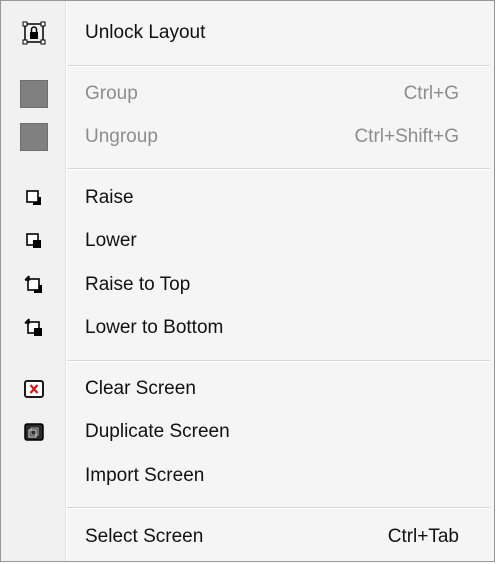 Image resolution: width=497 pixels, height=564 pixels. Describe the element at coordinates (144, 536) in the screenshot. I see `menu-item-label: Select Screen` at that location.